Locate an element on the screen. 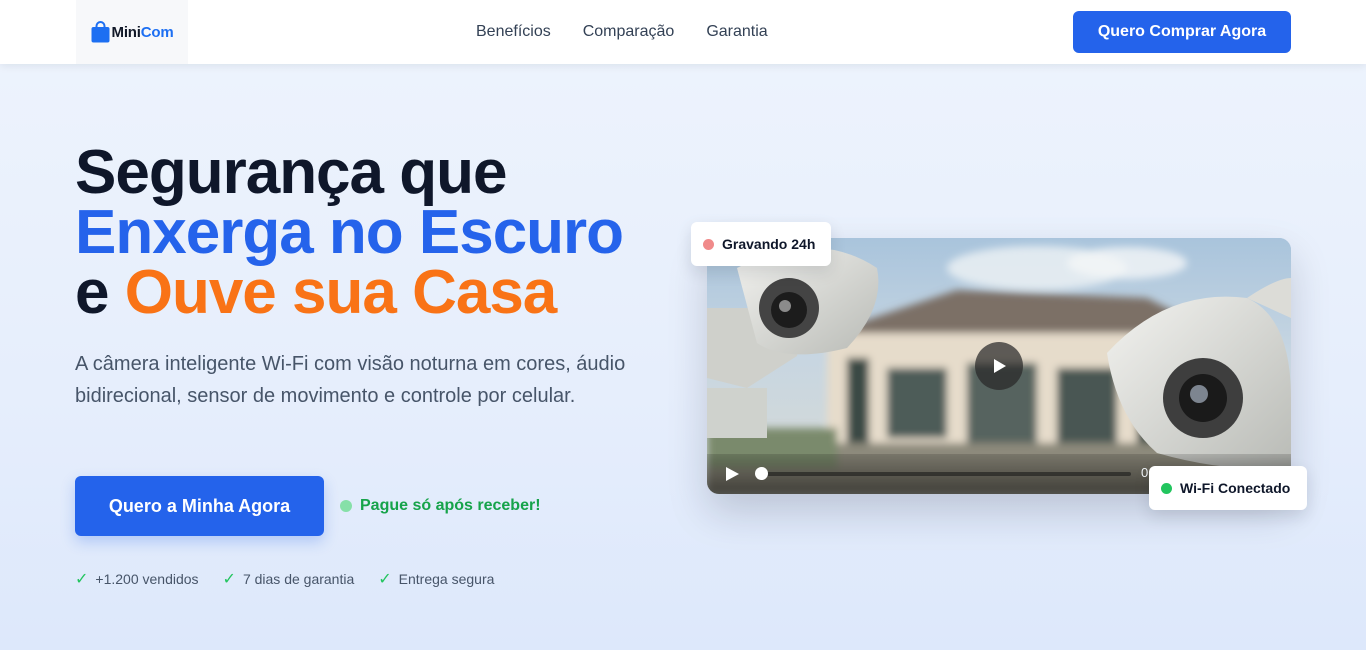  headline-line-3-highlight: Ouve sua Casa is located at coordinates (341, 292).